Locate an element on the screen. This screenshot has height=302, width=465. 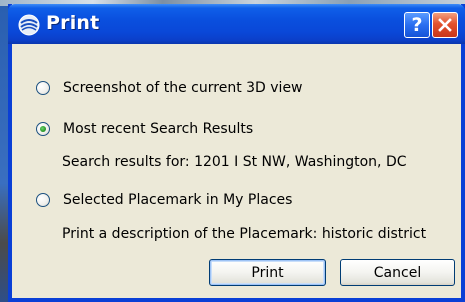
help-icon: ? is located at coordinates (417, 25).